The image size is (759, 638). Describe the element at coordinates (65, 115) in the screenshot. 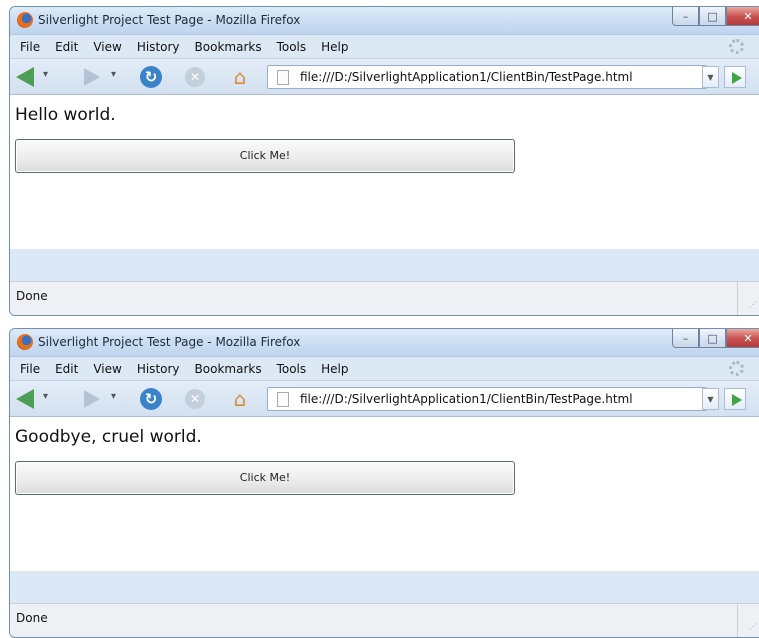

I see `page-message: Hello world.` at that location.